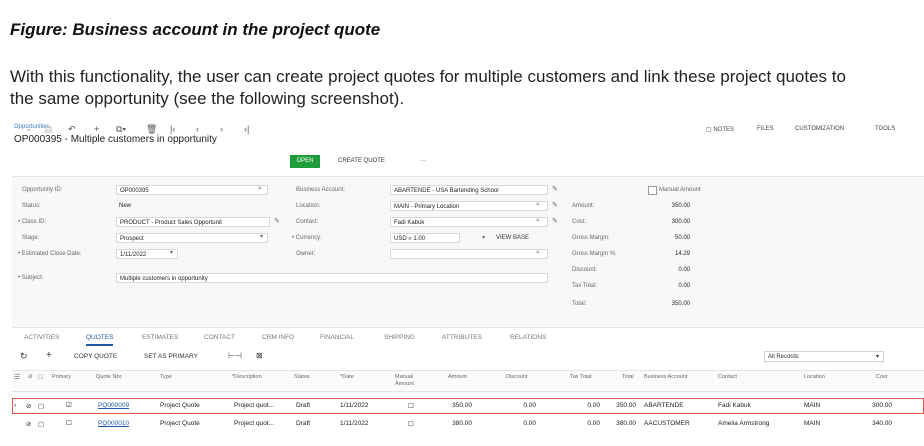 This screenshot has height=446, width=924. What do you see at coordinates (743, 423) in the screenshot?
I see `quote-contact: Amelia Armstrong` at bounding box center [743, 423].